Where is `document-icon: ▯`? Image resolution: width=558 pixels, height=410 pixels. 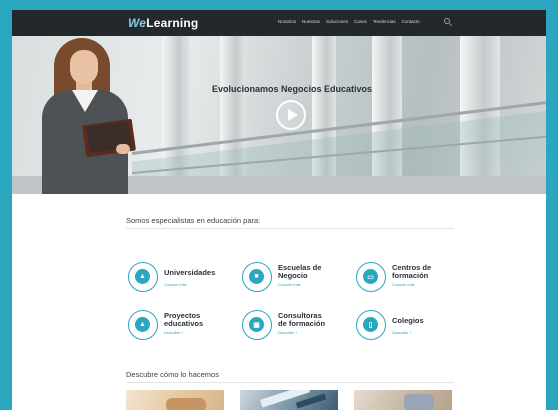 document-icon: ▯ is located at coordinates (371, 325).